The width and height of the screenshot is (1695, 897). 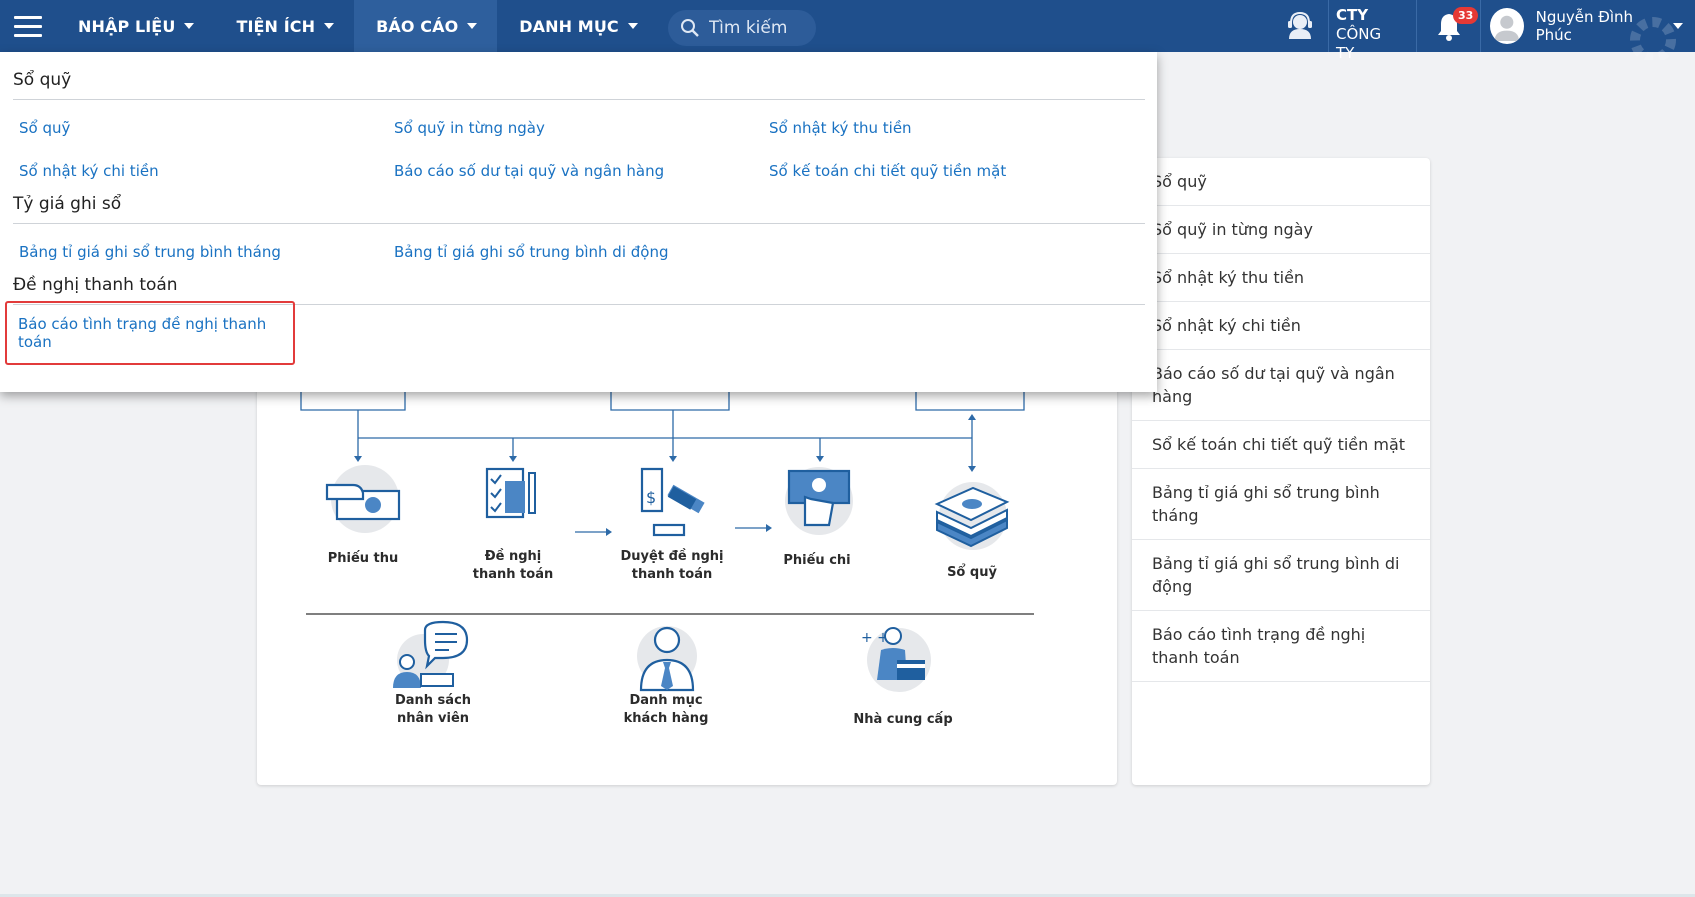 I want to click on side-item: Bảng tỉ giá ghi sổ trung bình tháng, so click(x=1281, y=504).